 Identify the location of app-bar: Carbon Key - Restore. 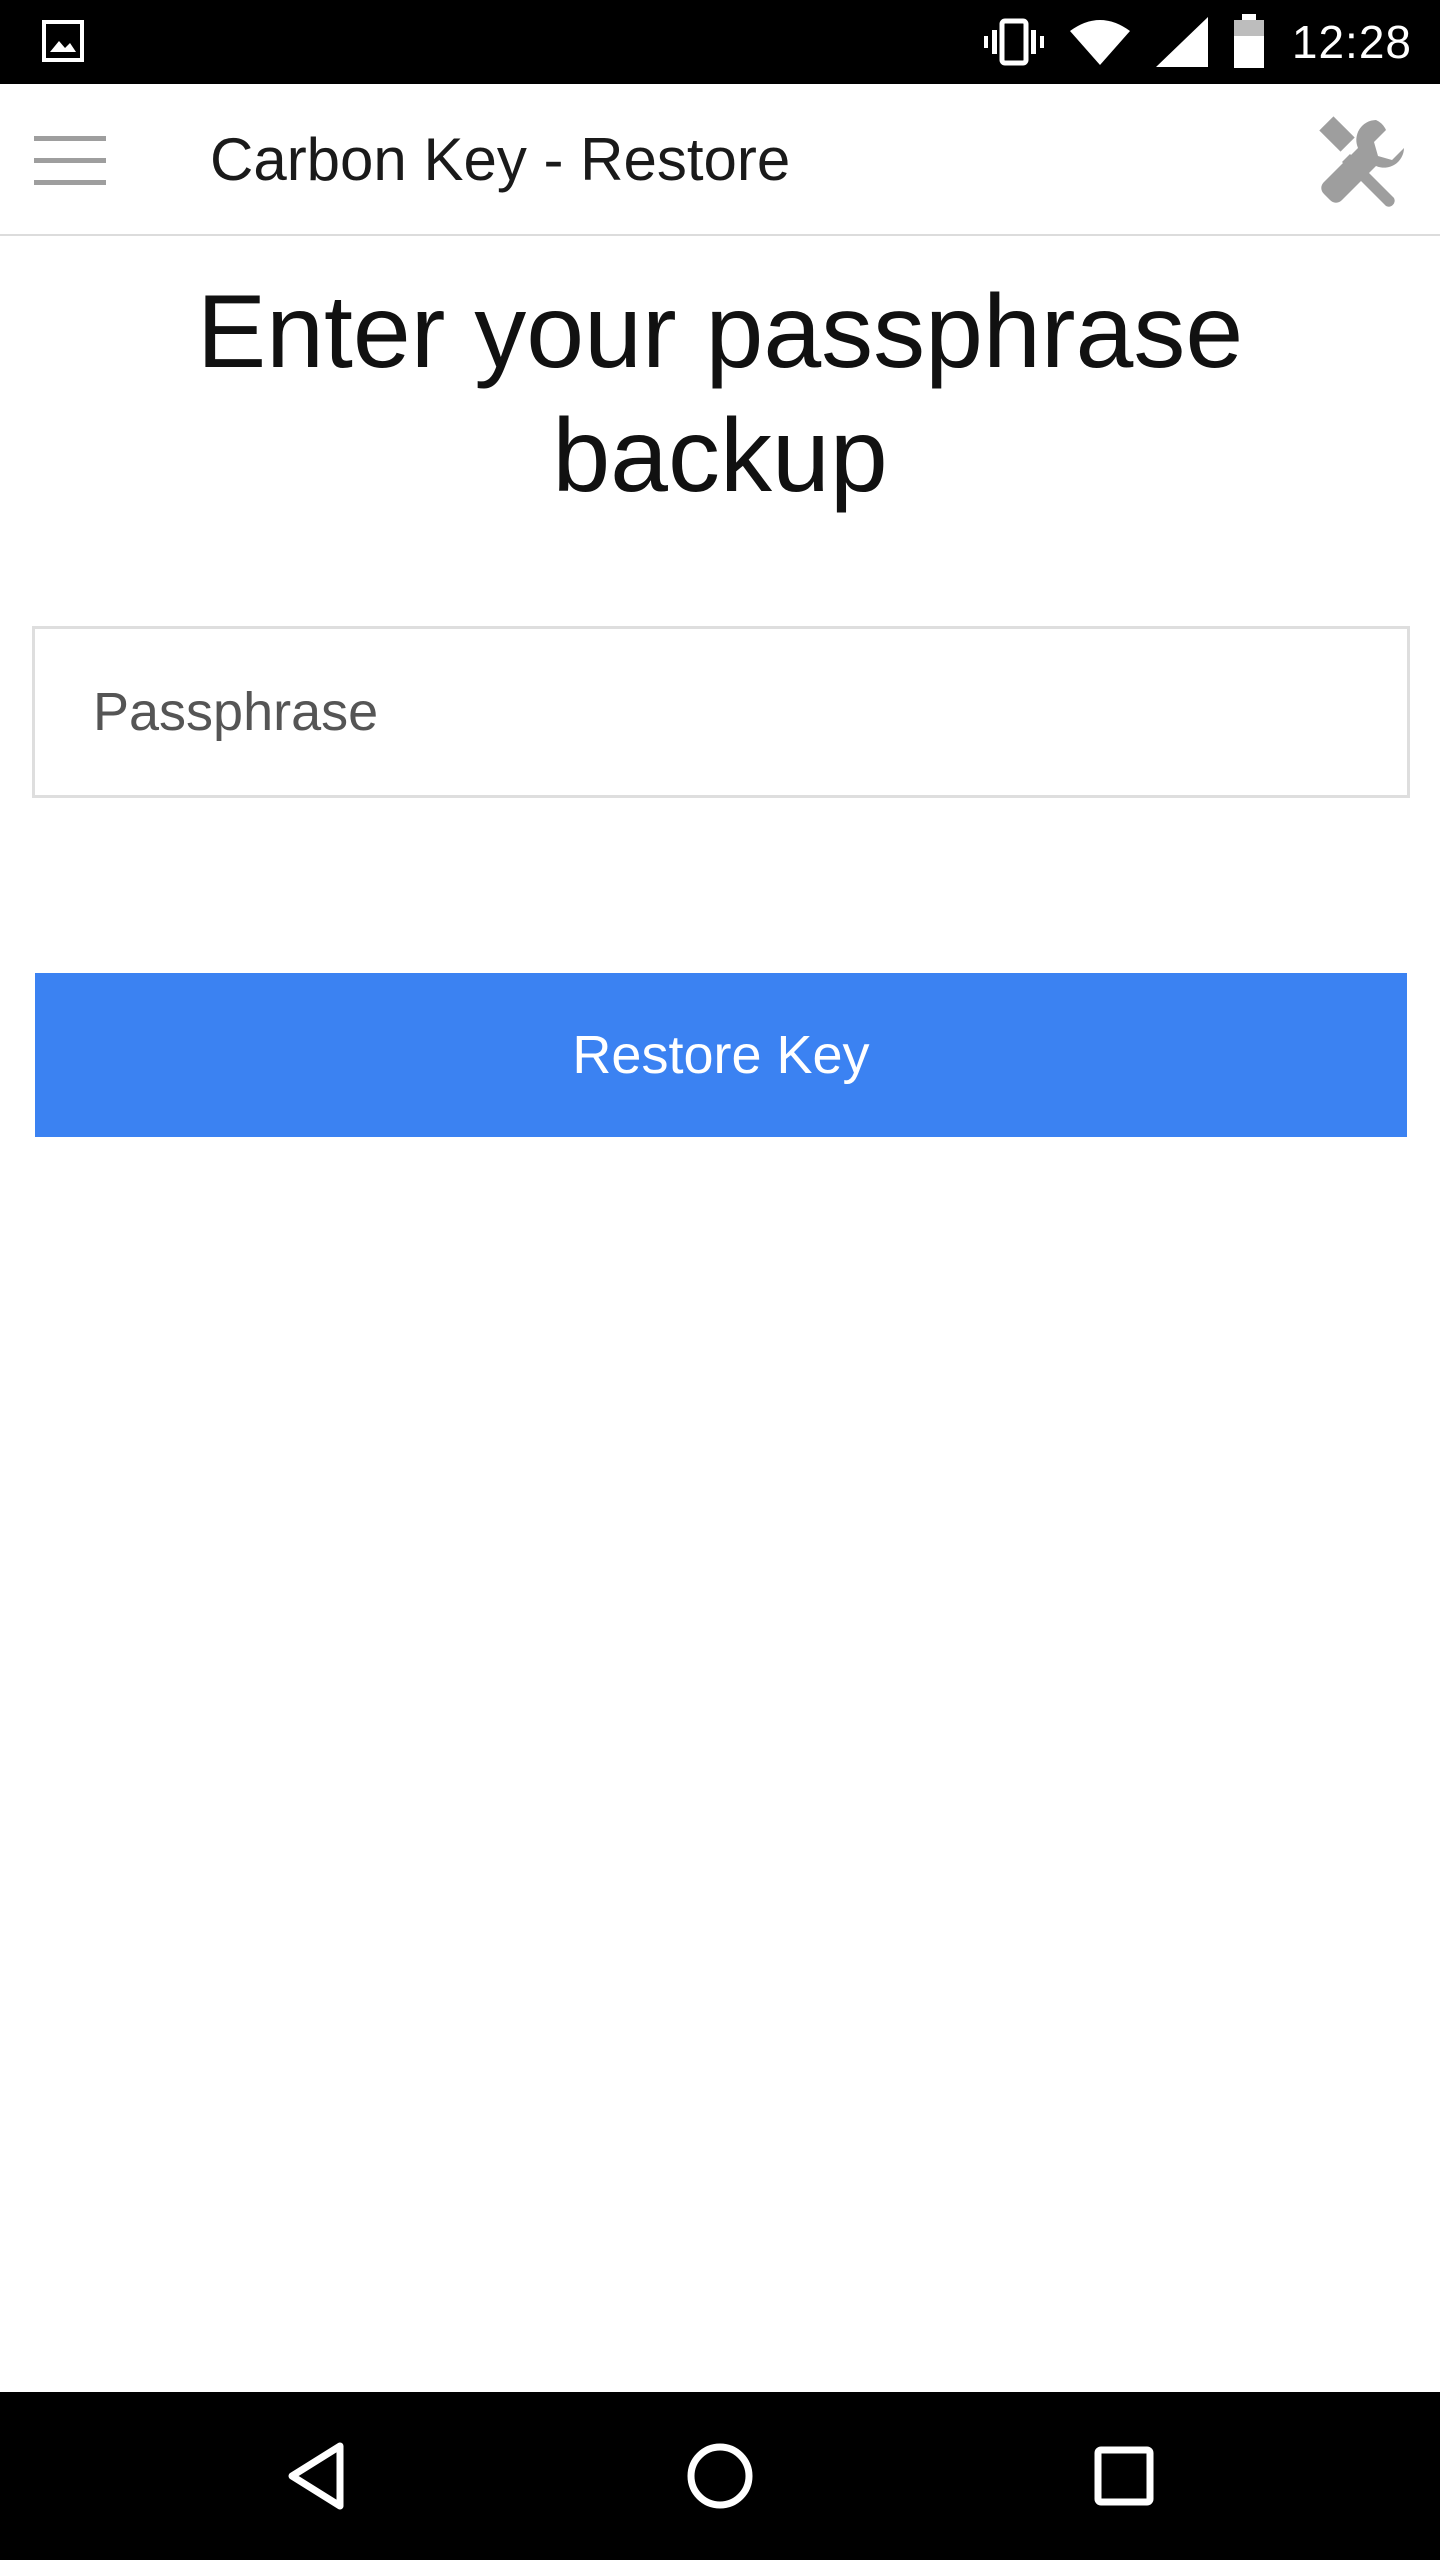
(720, 160).